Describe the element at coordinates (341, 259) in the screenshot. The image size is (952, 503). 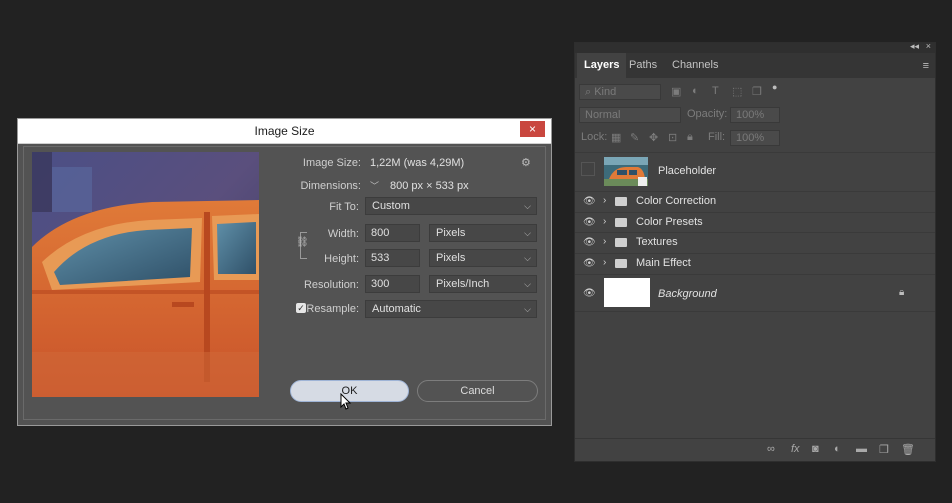
I see `height-label: Height:` at that location.